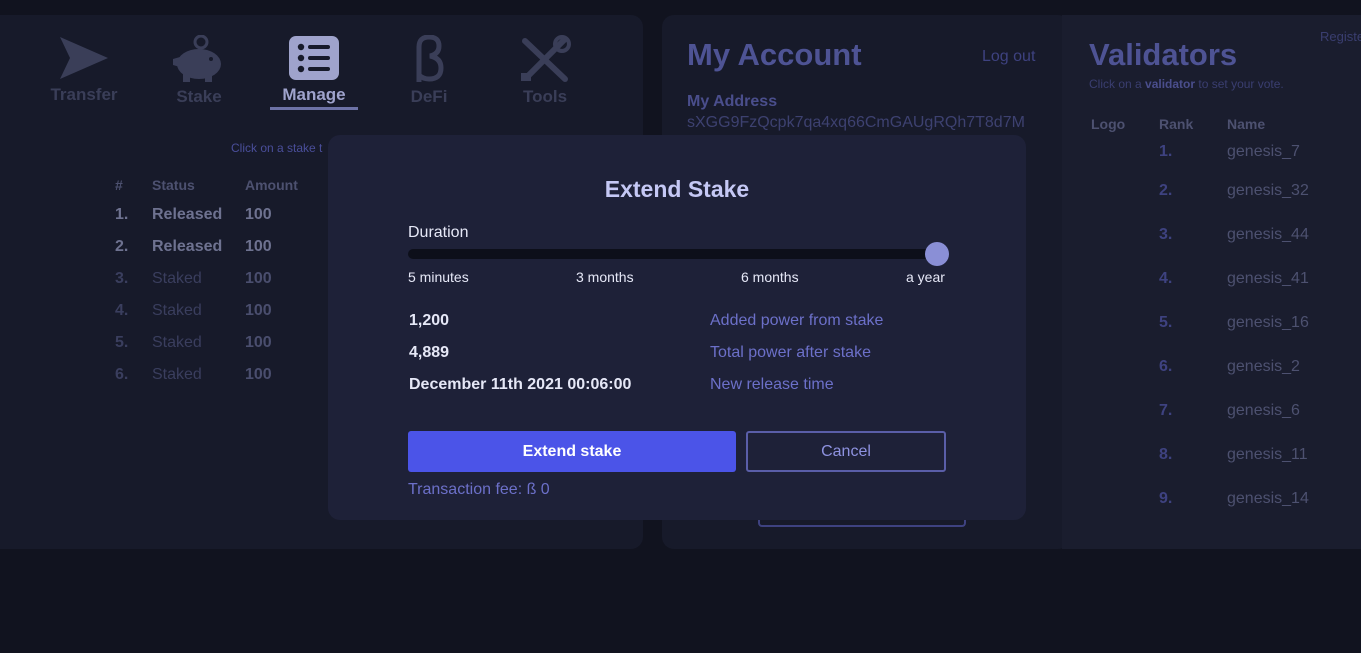 The height and width of the screenshot is (653, 1361). I want to click on col-amount: Amount, so click(271, 185).